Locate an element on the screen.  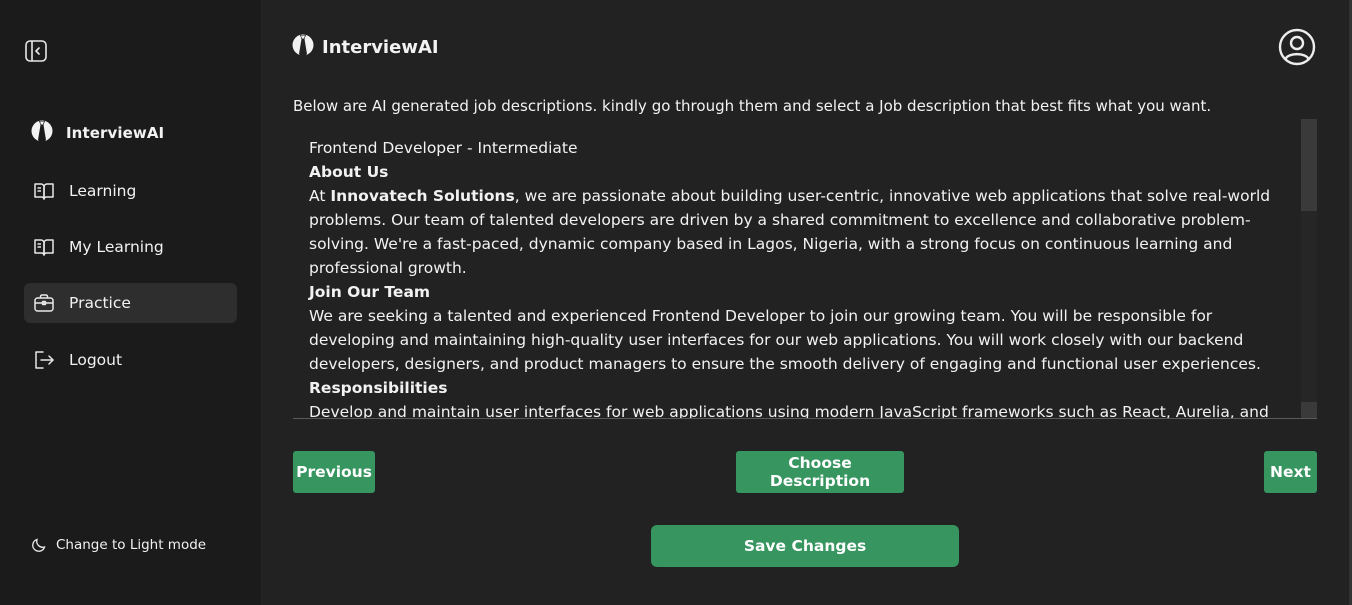
scrollbar-end is located at coordinates (1309, 410).